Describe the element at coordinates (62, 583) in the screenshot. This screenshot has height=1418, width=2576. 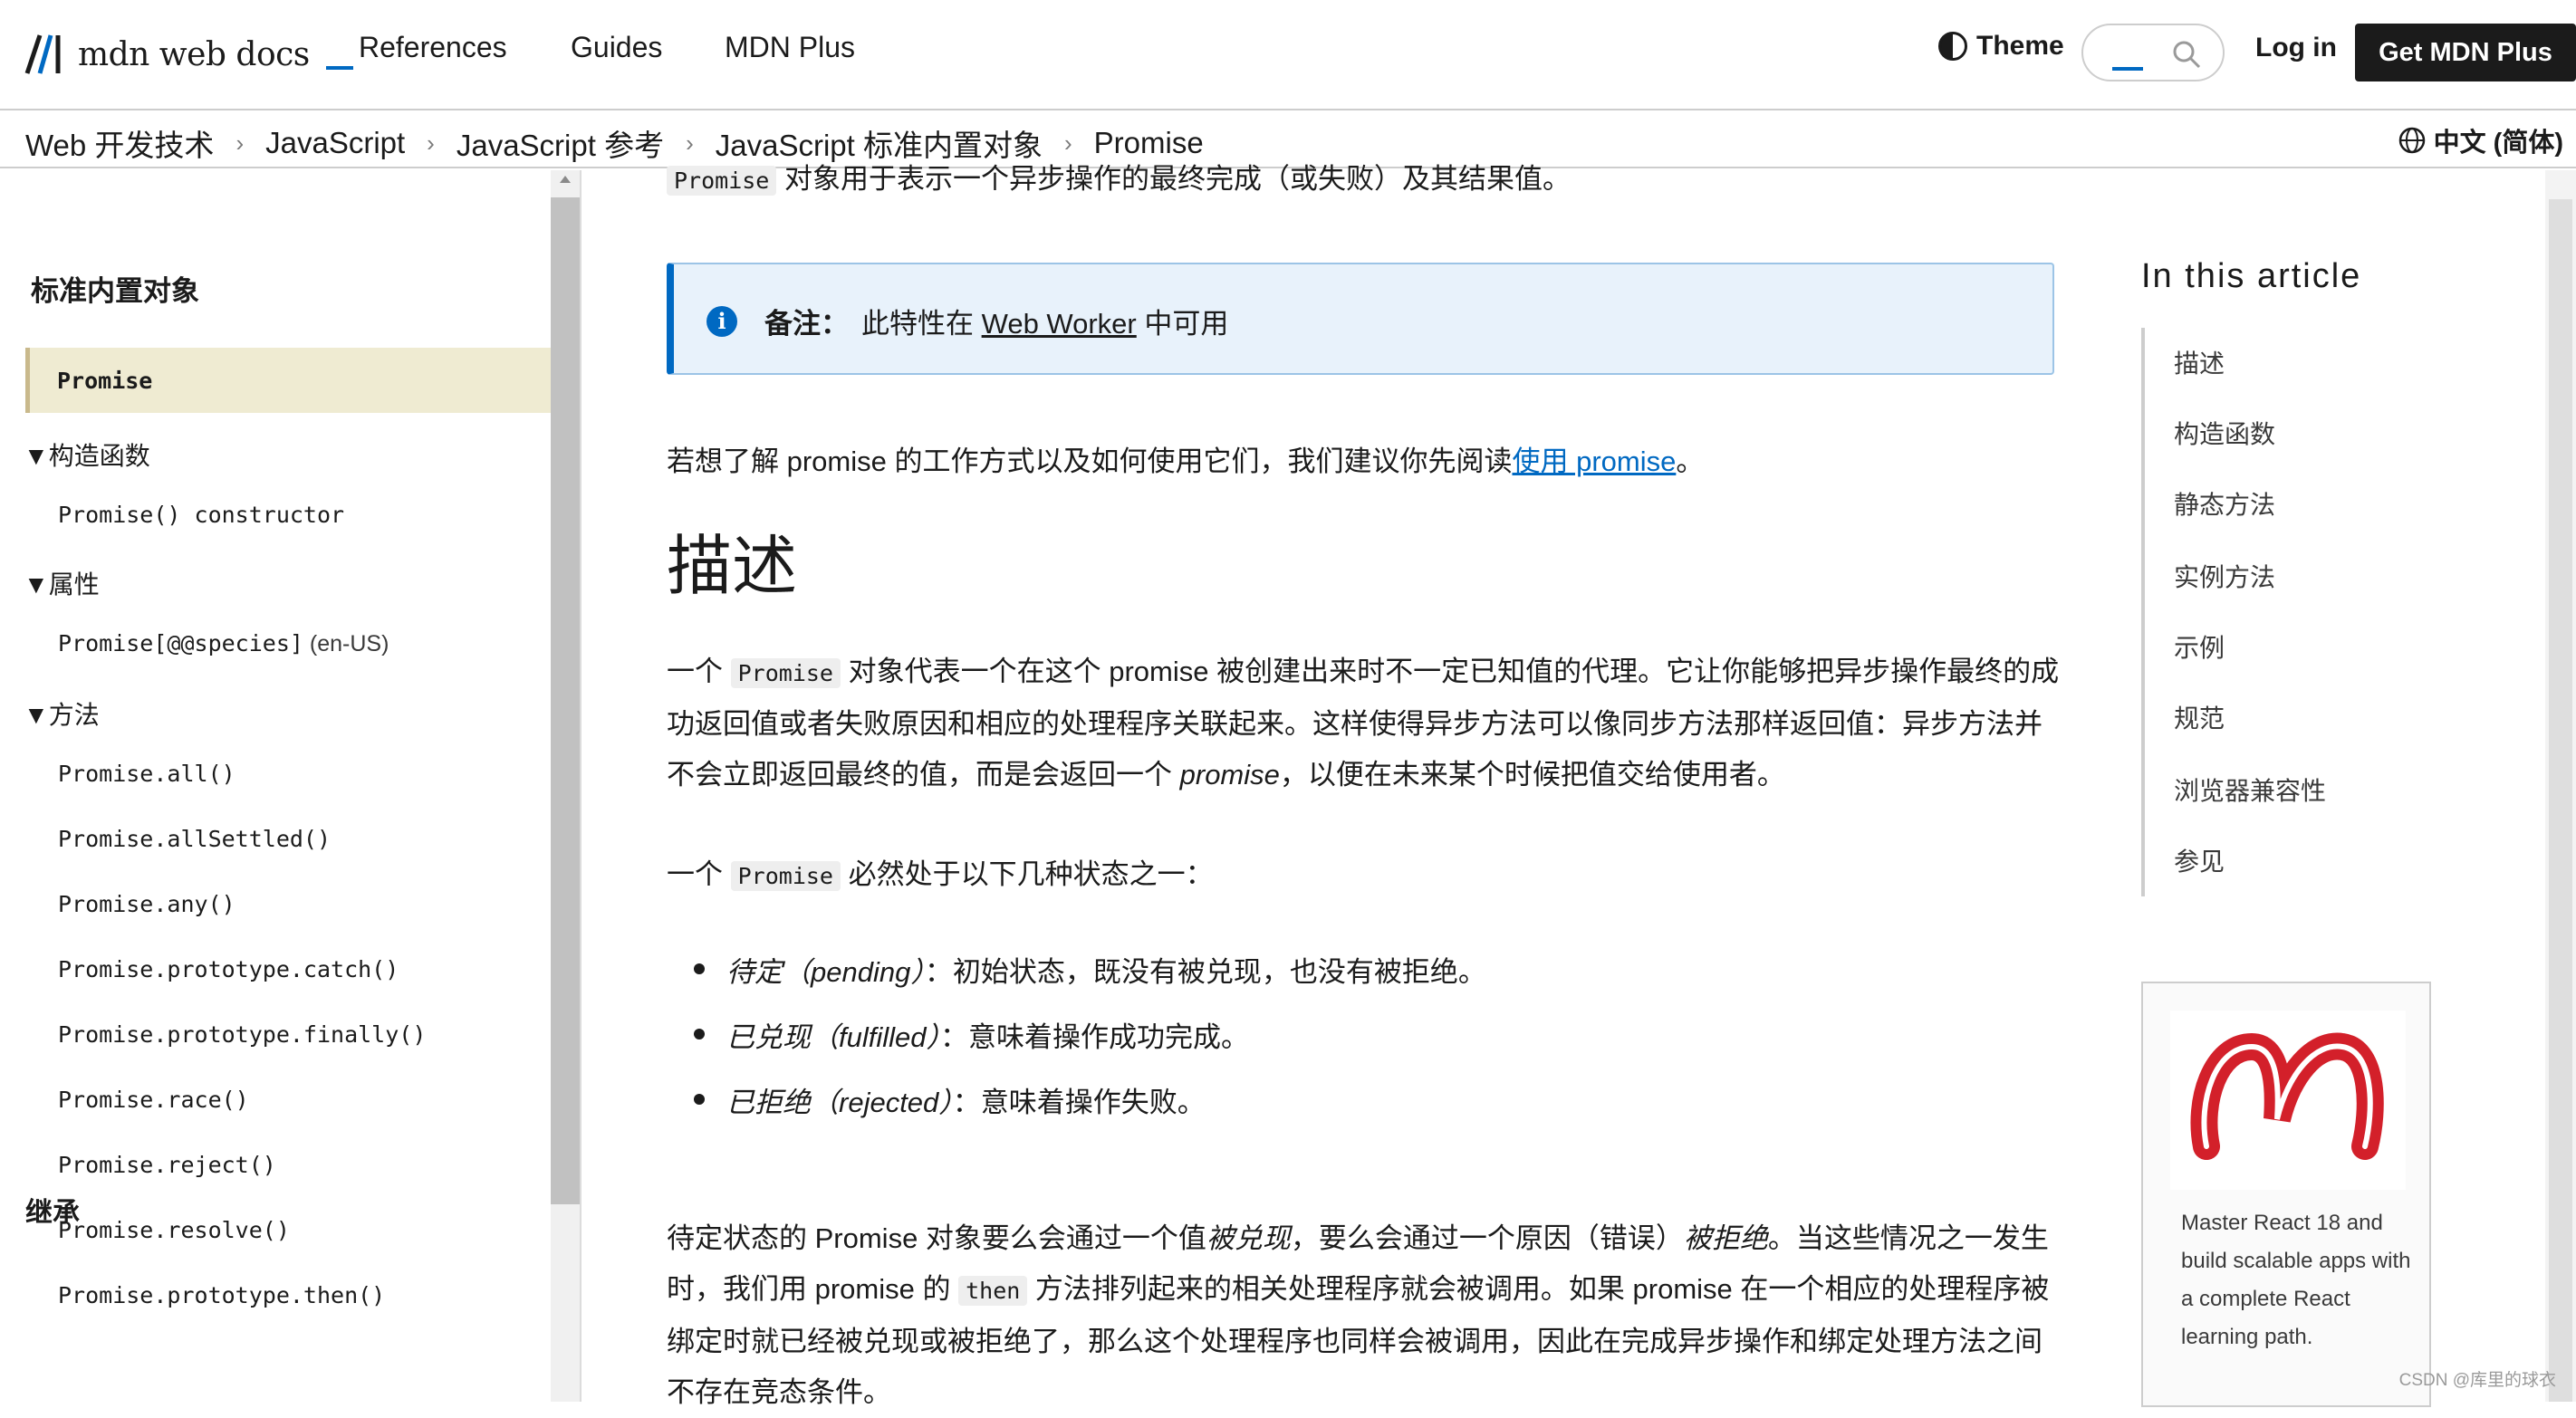
I see `sidebar-group-properties: ▼属性` at that location.